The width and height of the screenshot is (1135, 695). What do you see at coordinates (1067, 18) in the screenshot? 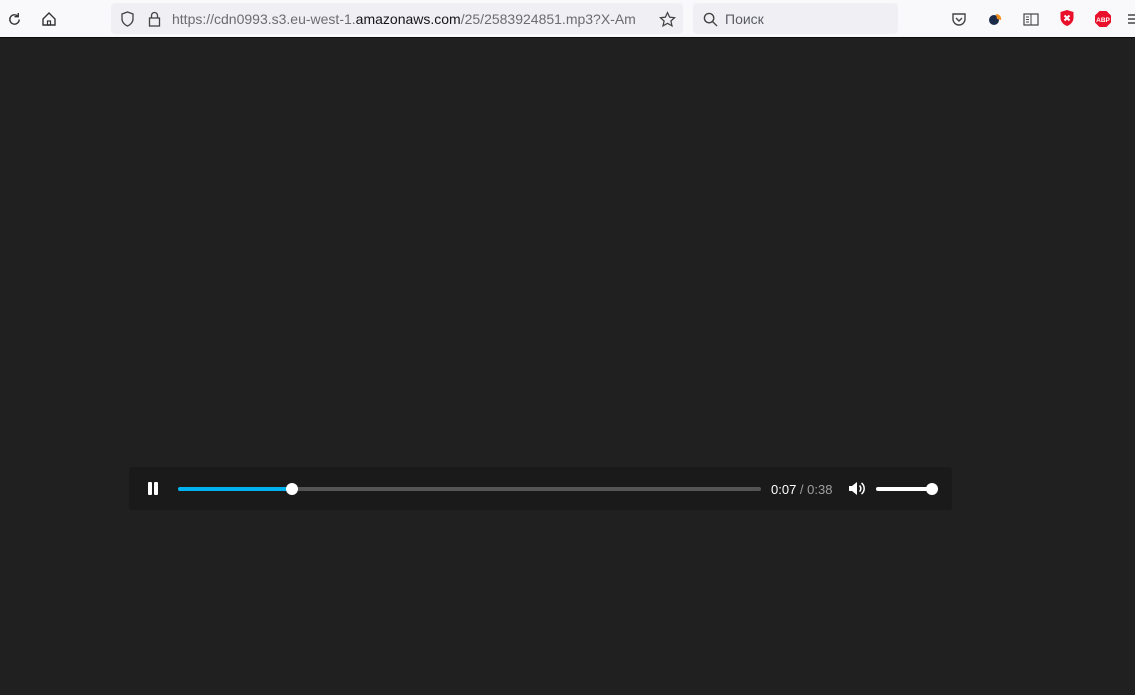
I see `blocker-extension-icon` at bounding box center [1067, 18].